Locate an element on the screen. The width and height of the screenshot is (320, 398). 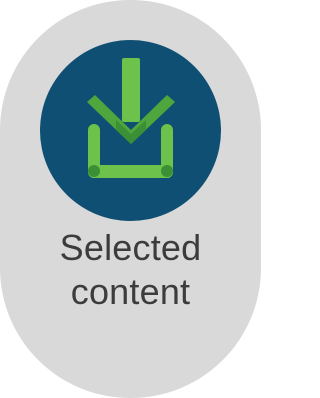
download-icon is located at coordinates (131, 118).